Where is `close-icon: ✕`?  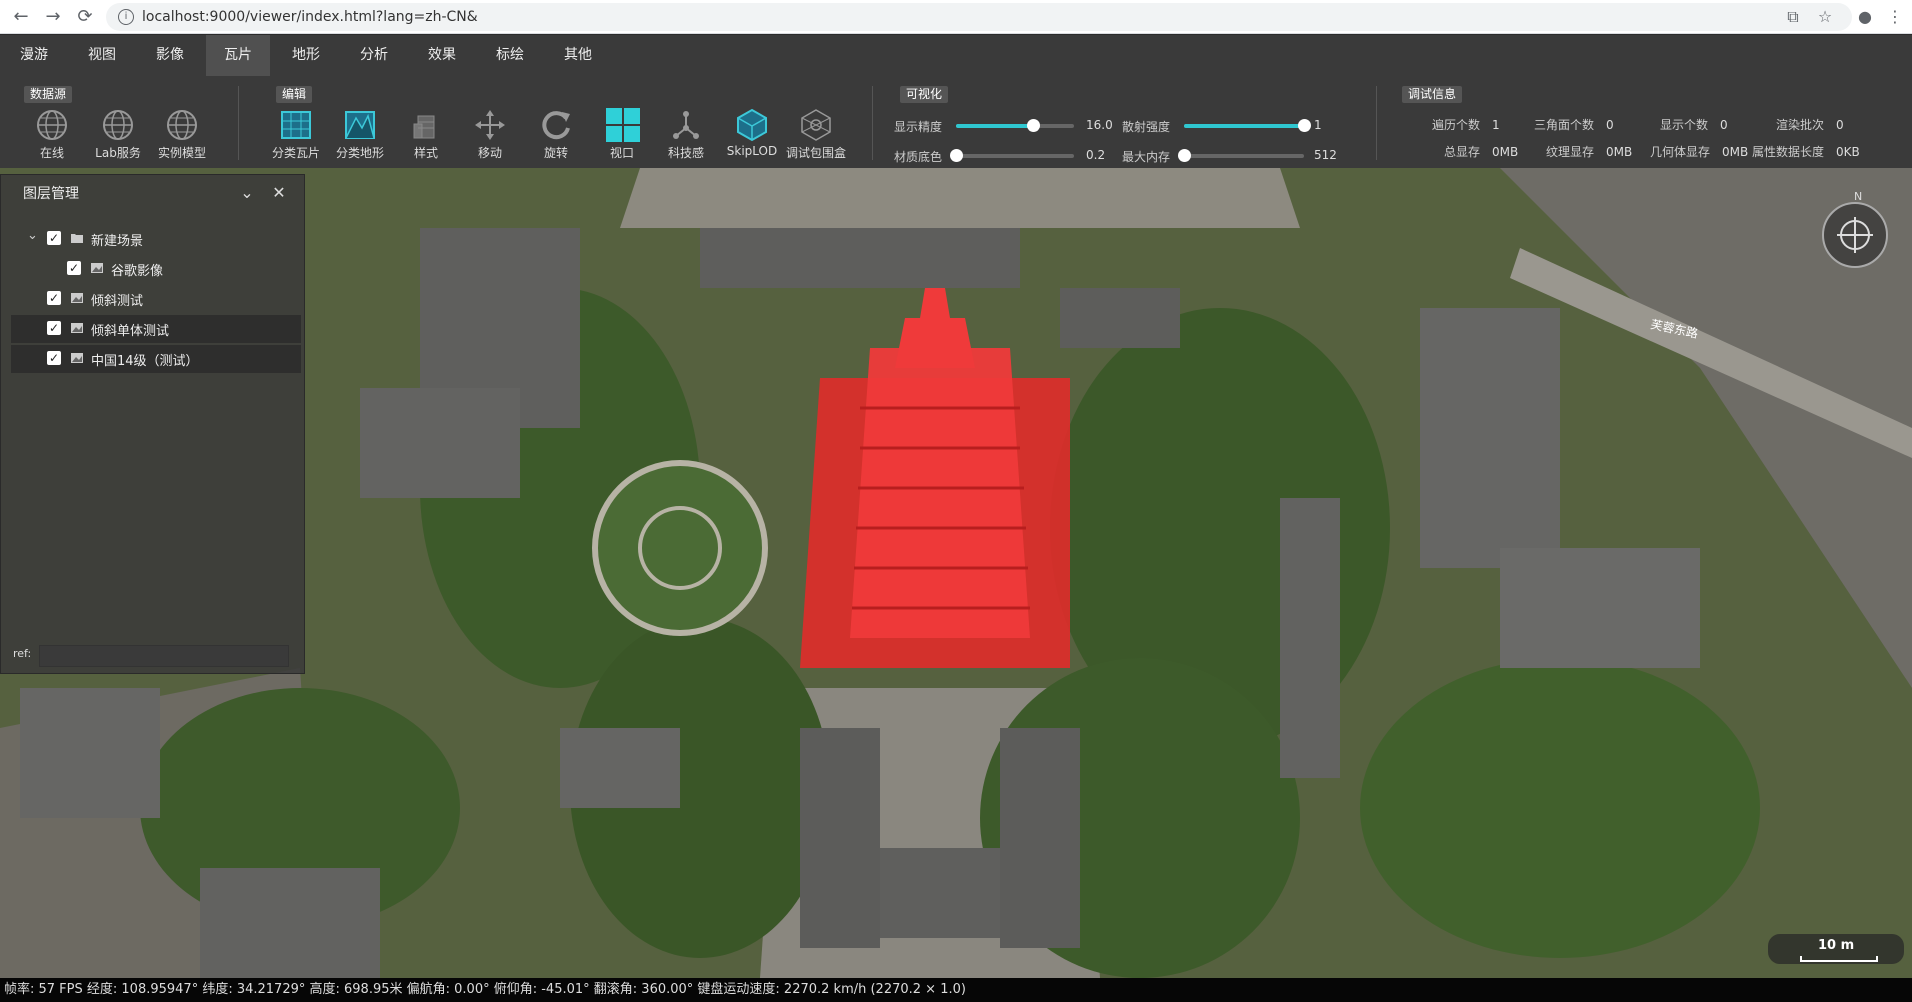
close-icon: ✕ is located at coordinates (279, 193).